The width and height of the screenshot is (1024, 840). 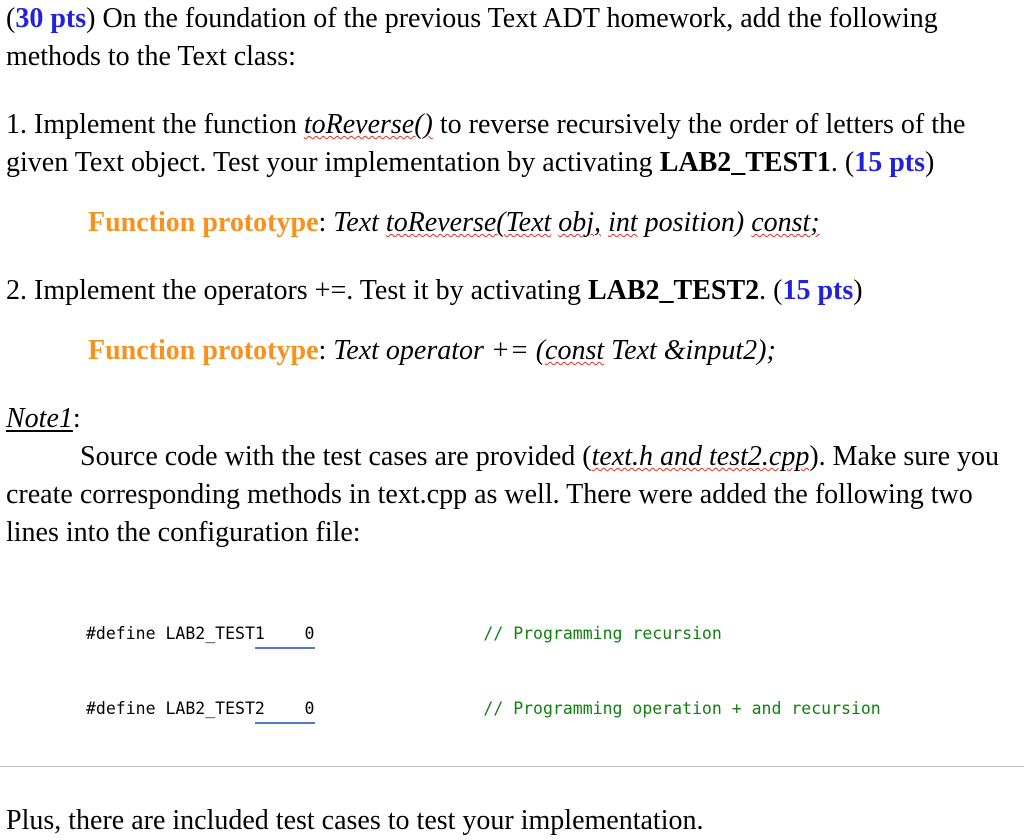 What do you see at coordinates (818, 290) in the screenshot?
I see `task-2-points-badge: 15 pts` at bounding box center [818, 290].